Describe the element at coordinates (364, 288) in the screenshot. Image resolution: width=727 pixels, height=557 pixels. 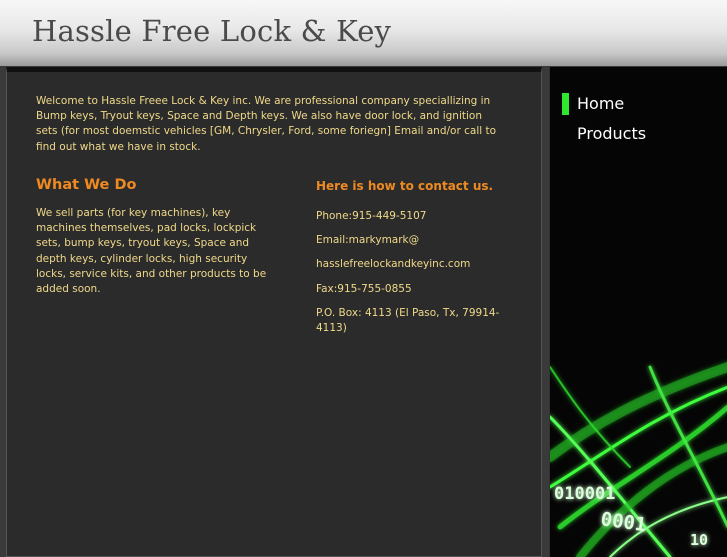
I see `fax-text: Fax:915-755-0855` at that location.